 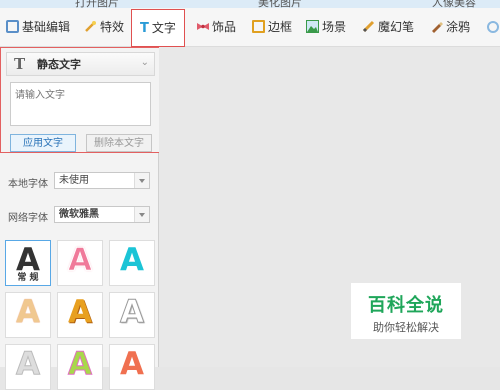 I want to click on magic-pen-icon, so click(x=368, y=24).